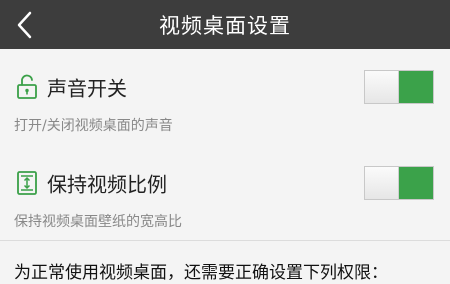 The image size is (450, 284). I want to click on chevron-left-icon, so click(24, 24).